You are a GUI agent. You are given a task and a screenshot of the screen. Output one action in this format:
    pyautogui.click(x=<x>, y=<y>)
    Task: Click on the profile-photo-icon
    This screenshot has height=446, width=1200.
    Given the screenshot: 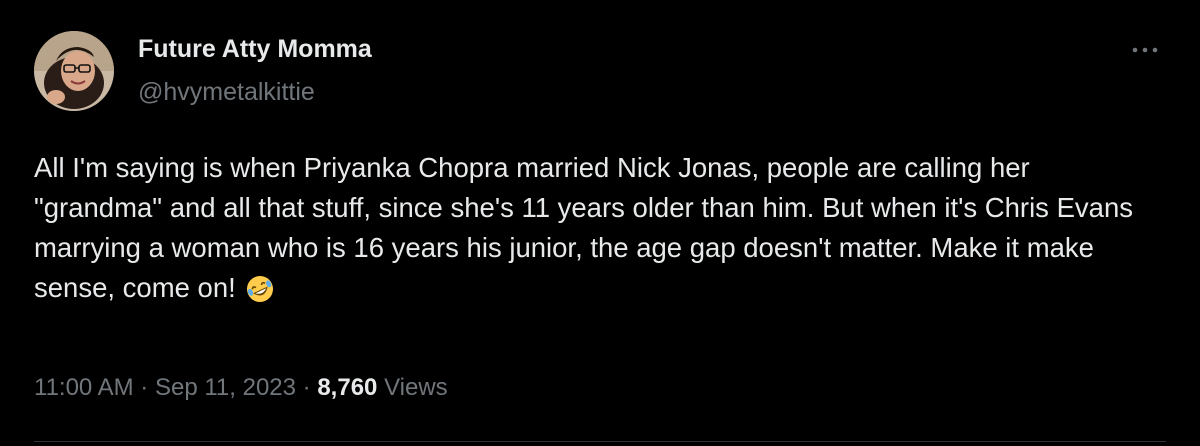 What is the action you would take?
    pyautogui.click(x=74, y=71)
    